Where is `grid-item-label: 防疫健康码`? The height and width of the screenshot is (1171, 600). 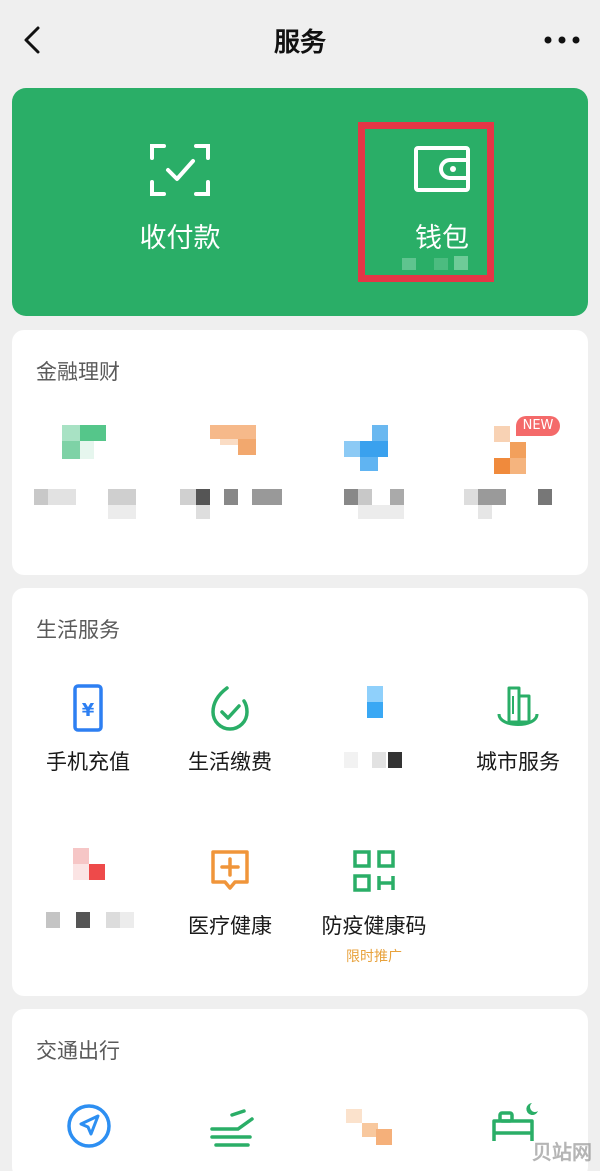
grid-item-label: 防疫健康码 is located at coordinates (374, 926).